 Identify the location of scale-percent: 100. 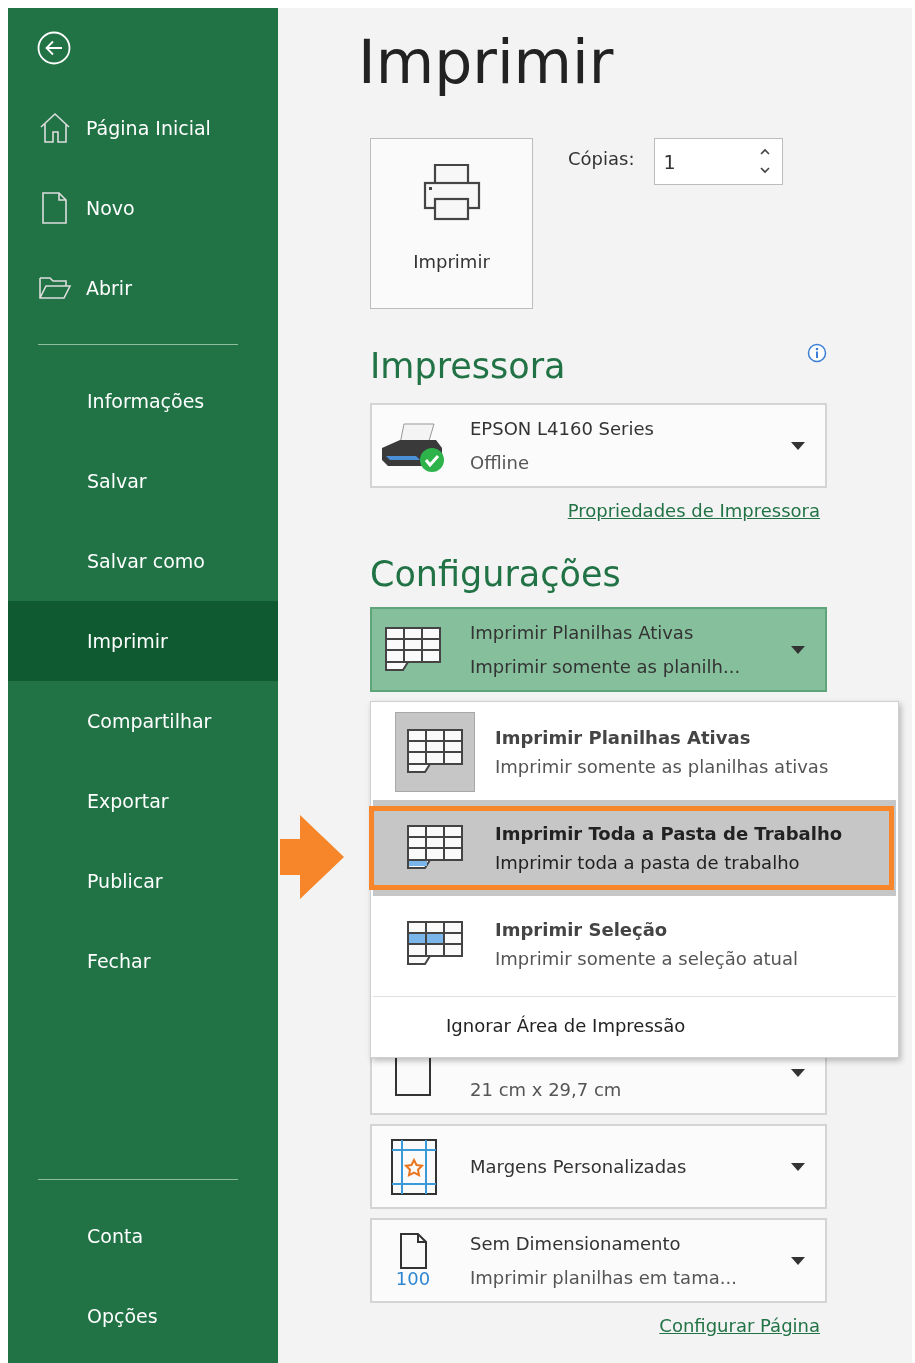
(413, 1278).